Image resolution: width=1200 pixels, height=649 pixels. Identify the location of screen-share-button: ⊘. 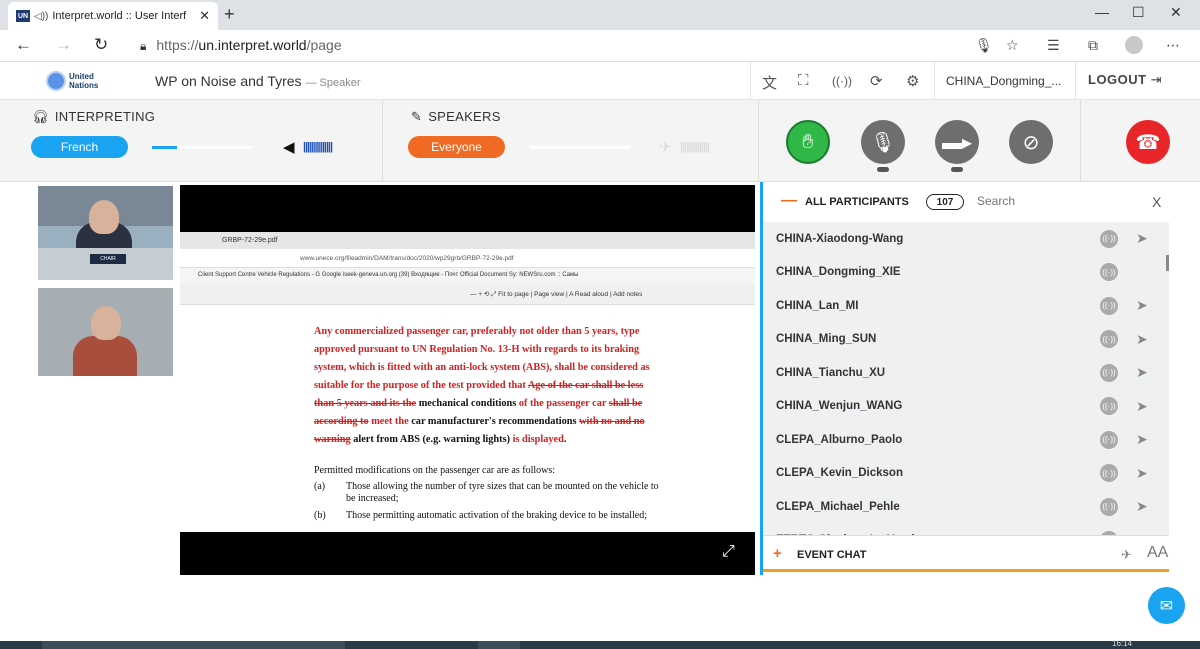
(1031, 142).